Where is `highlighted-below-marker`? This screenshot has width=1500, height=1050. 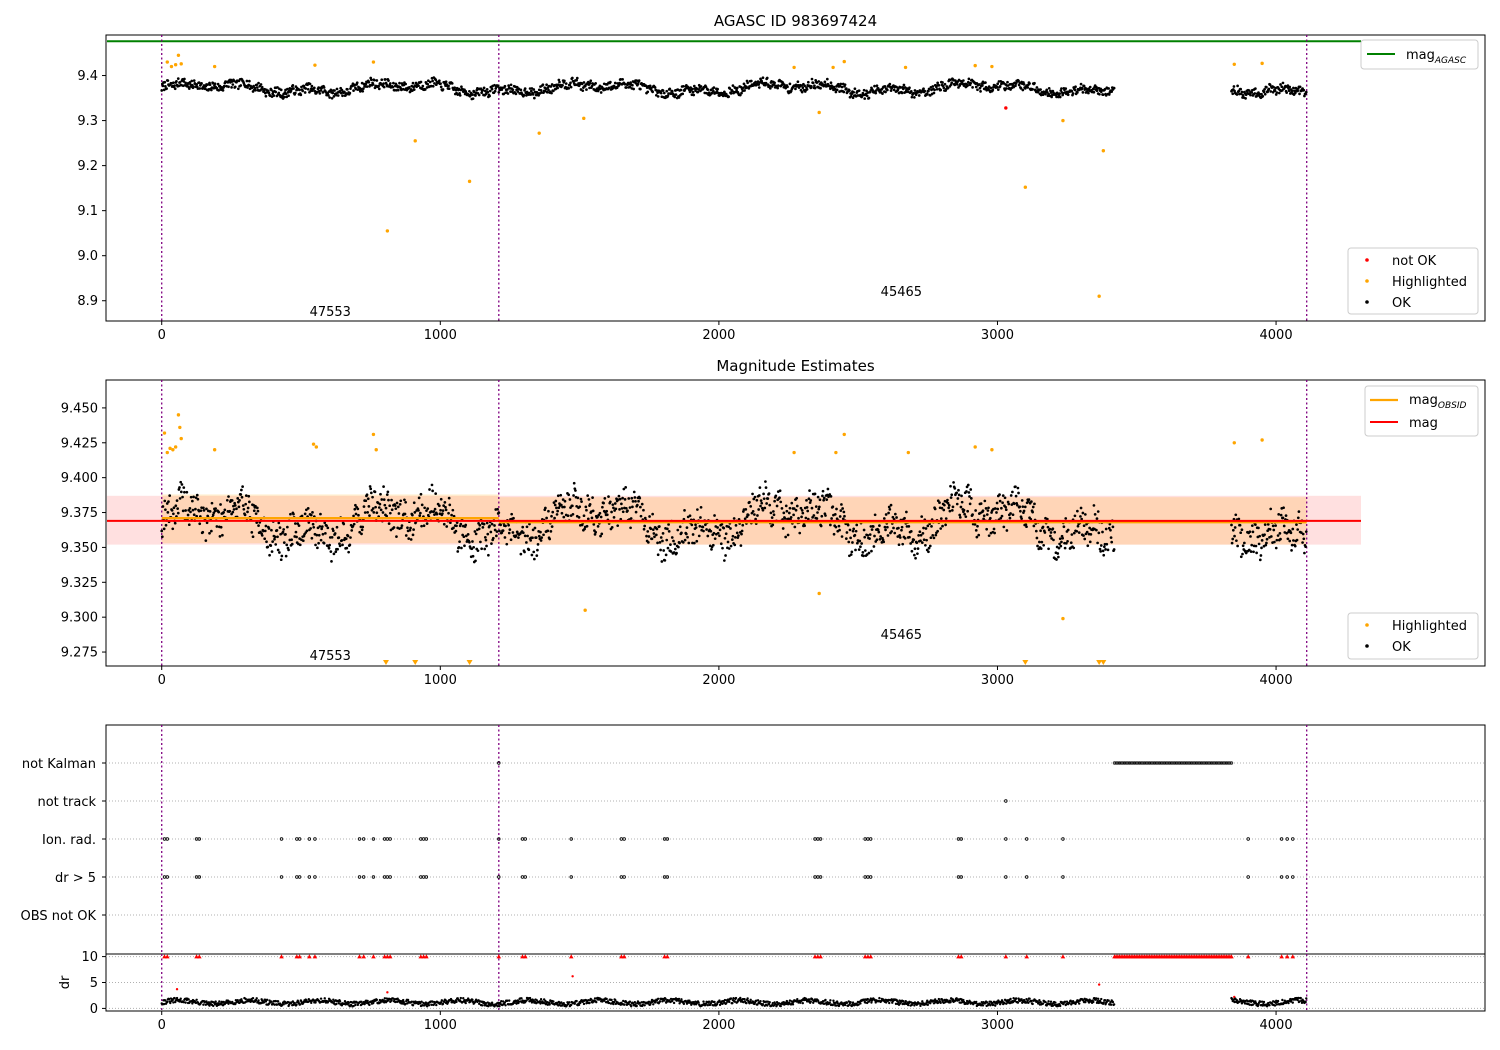
highlighted-below-marker is located at coordinates (385, 662).